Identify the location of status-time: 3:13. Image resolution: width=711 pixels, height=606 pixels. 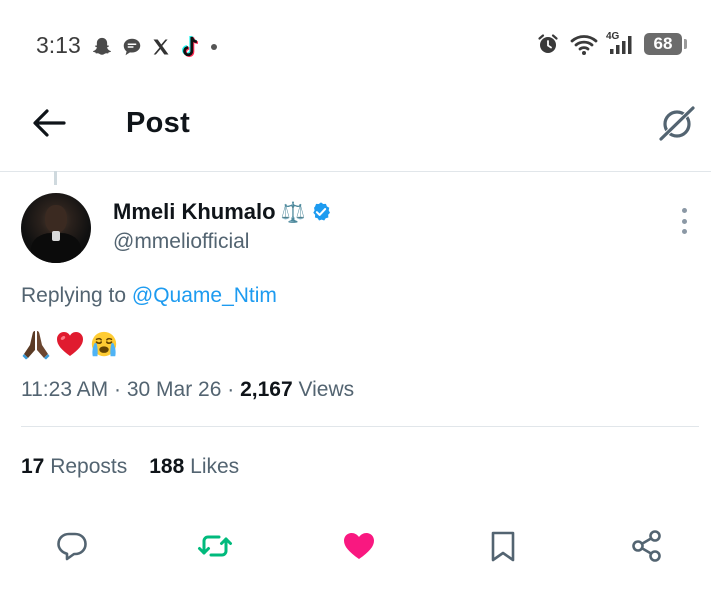
(58, 45).